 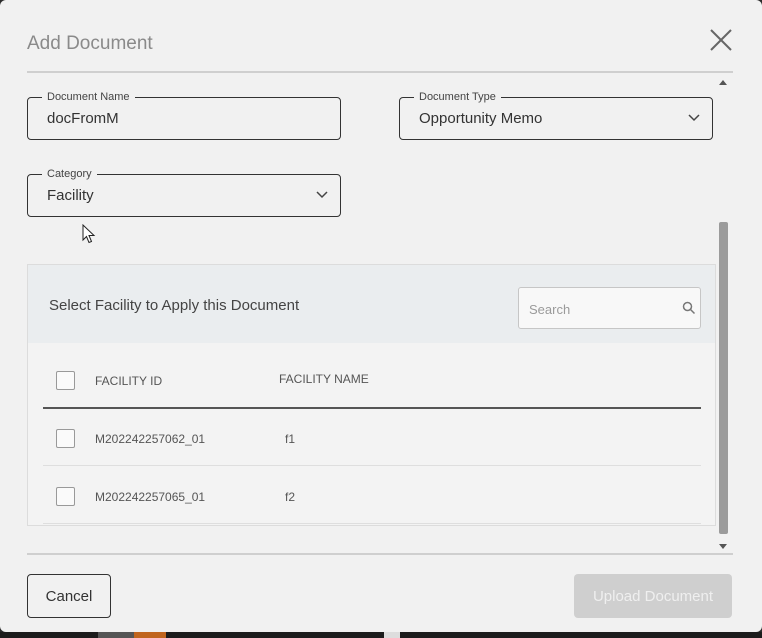 I want to click on mouse-cursor-icon, so click(x=89, y=234).